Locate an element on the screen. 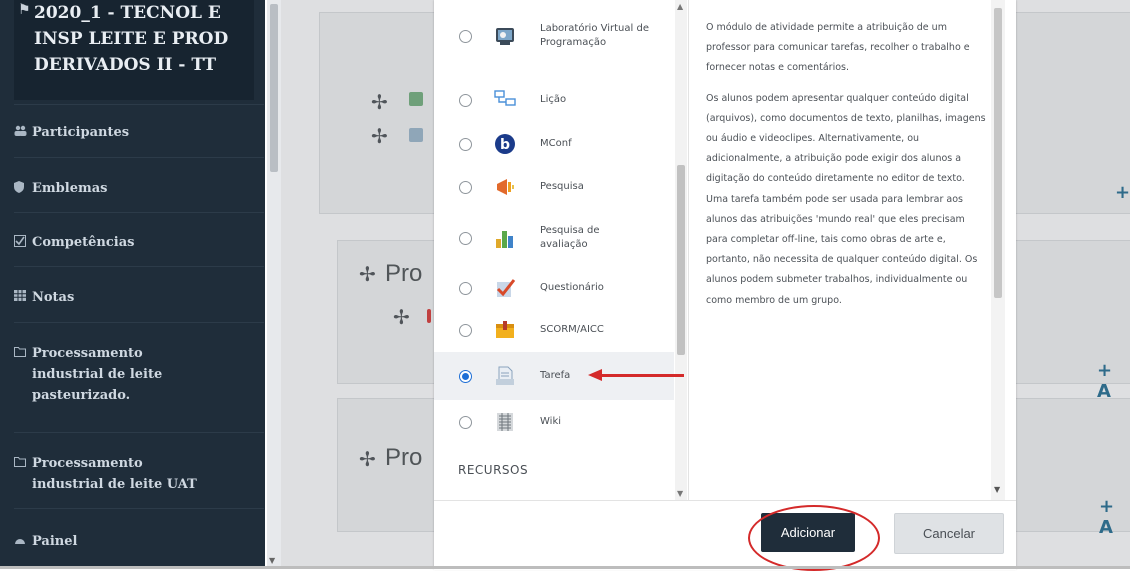 This screenshot has width=1130, height=571. quiz-icon is located at coordinates (505, 288).